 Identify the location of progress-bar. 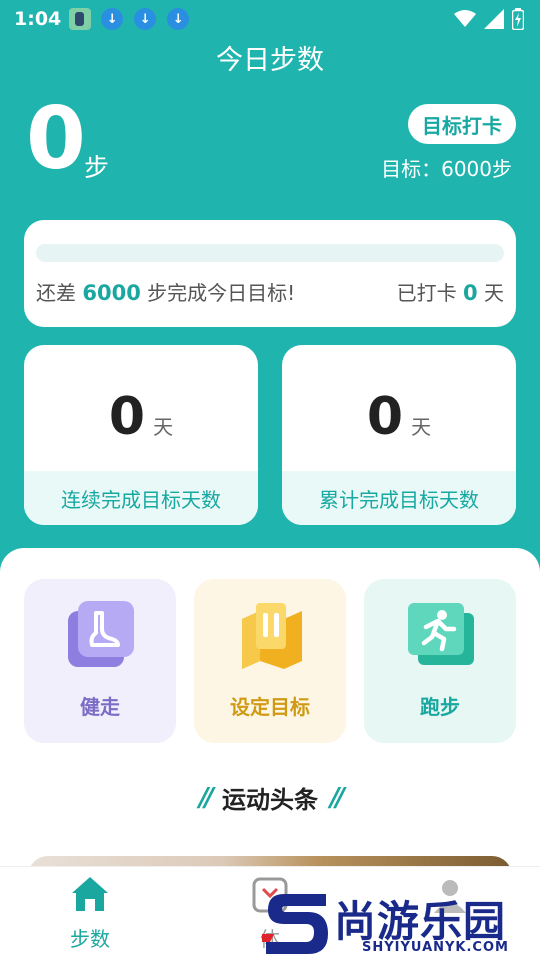
(270, 253).